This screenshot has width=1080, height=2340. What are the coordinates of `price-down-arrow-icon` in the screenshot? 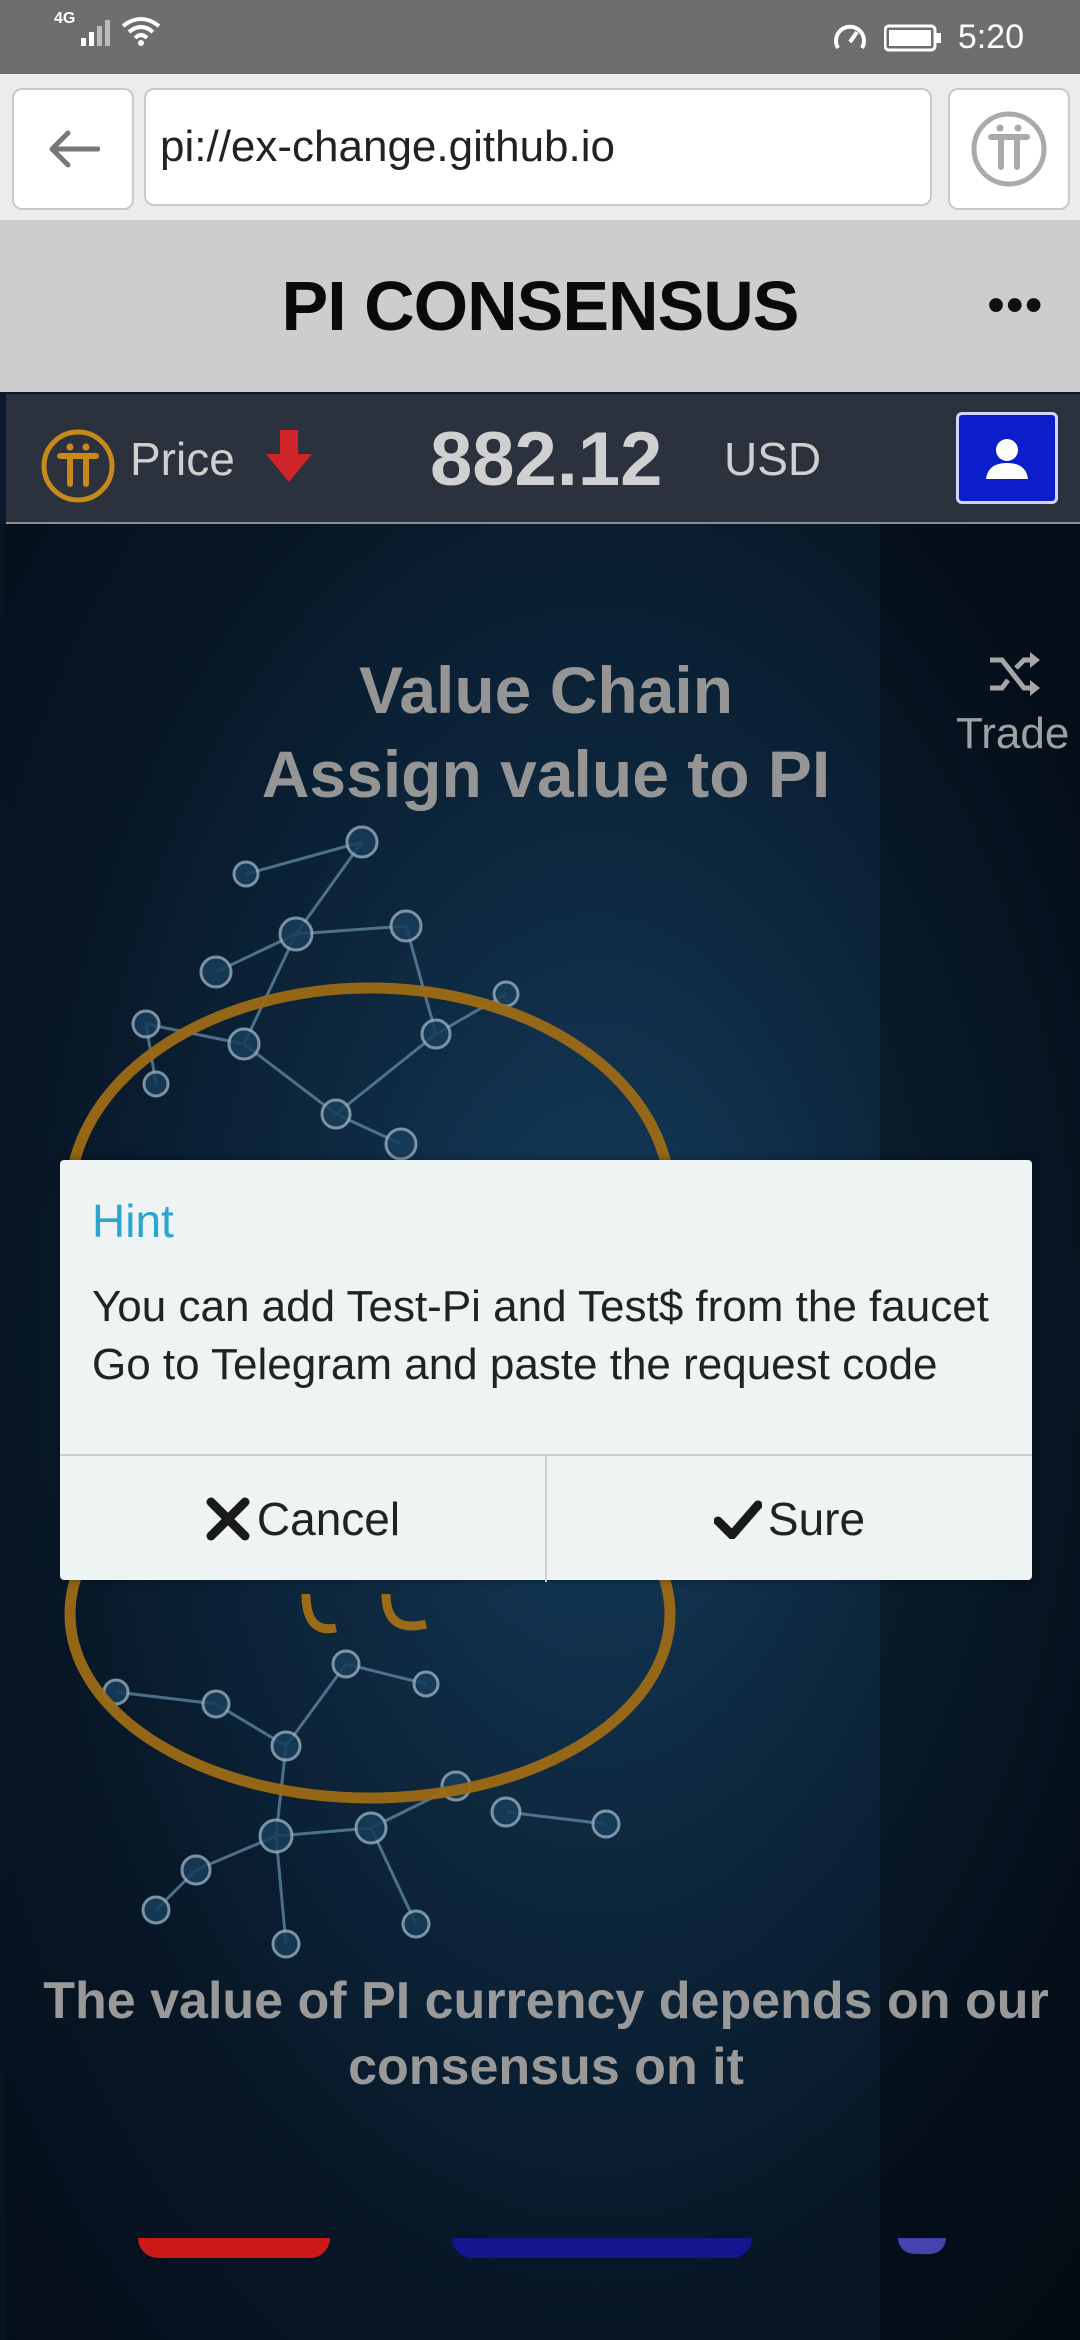 It's located at (289, 456).